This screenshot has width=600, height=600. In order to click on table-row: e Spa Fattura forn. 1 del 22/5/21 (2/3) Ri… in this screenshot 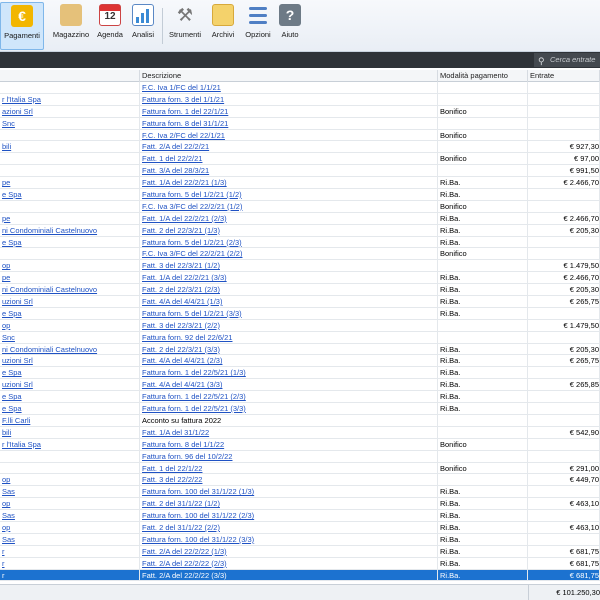, I will do `click(300, 397)`.